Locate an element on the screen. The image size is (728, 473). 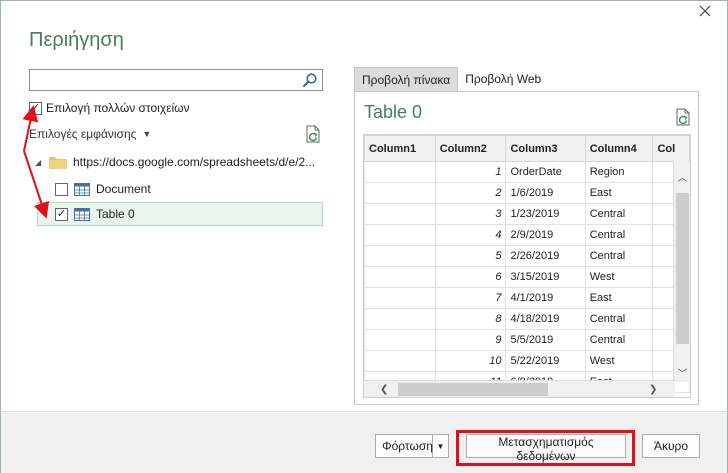
document-checkbox is located at coordinates (61, 189).